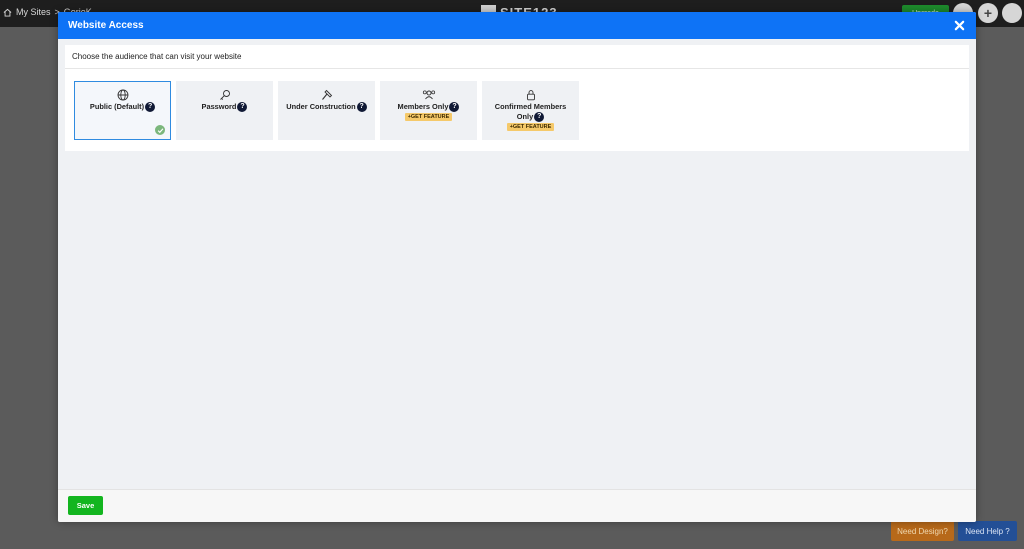  What do you see at coordinates (122, 94) in the screenshot?
I see `globe-icon` at bounding box center [122, 94].